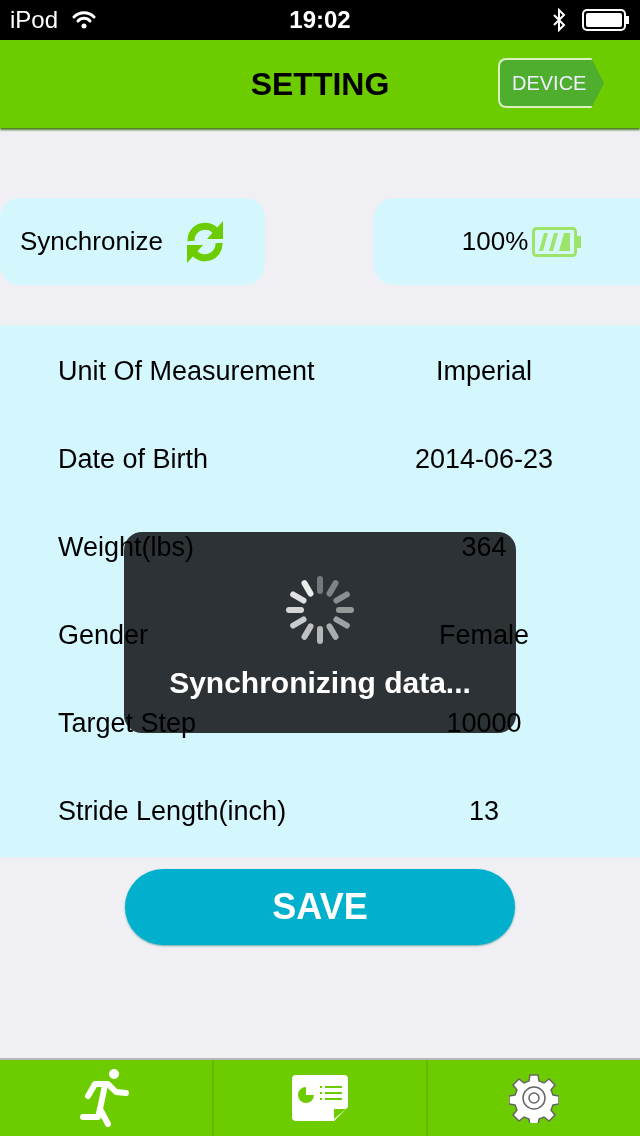  Describe the element at coordinates (551, 83) in the screenshot. I see `device-button: DEVICE` at that location.